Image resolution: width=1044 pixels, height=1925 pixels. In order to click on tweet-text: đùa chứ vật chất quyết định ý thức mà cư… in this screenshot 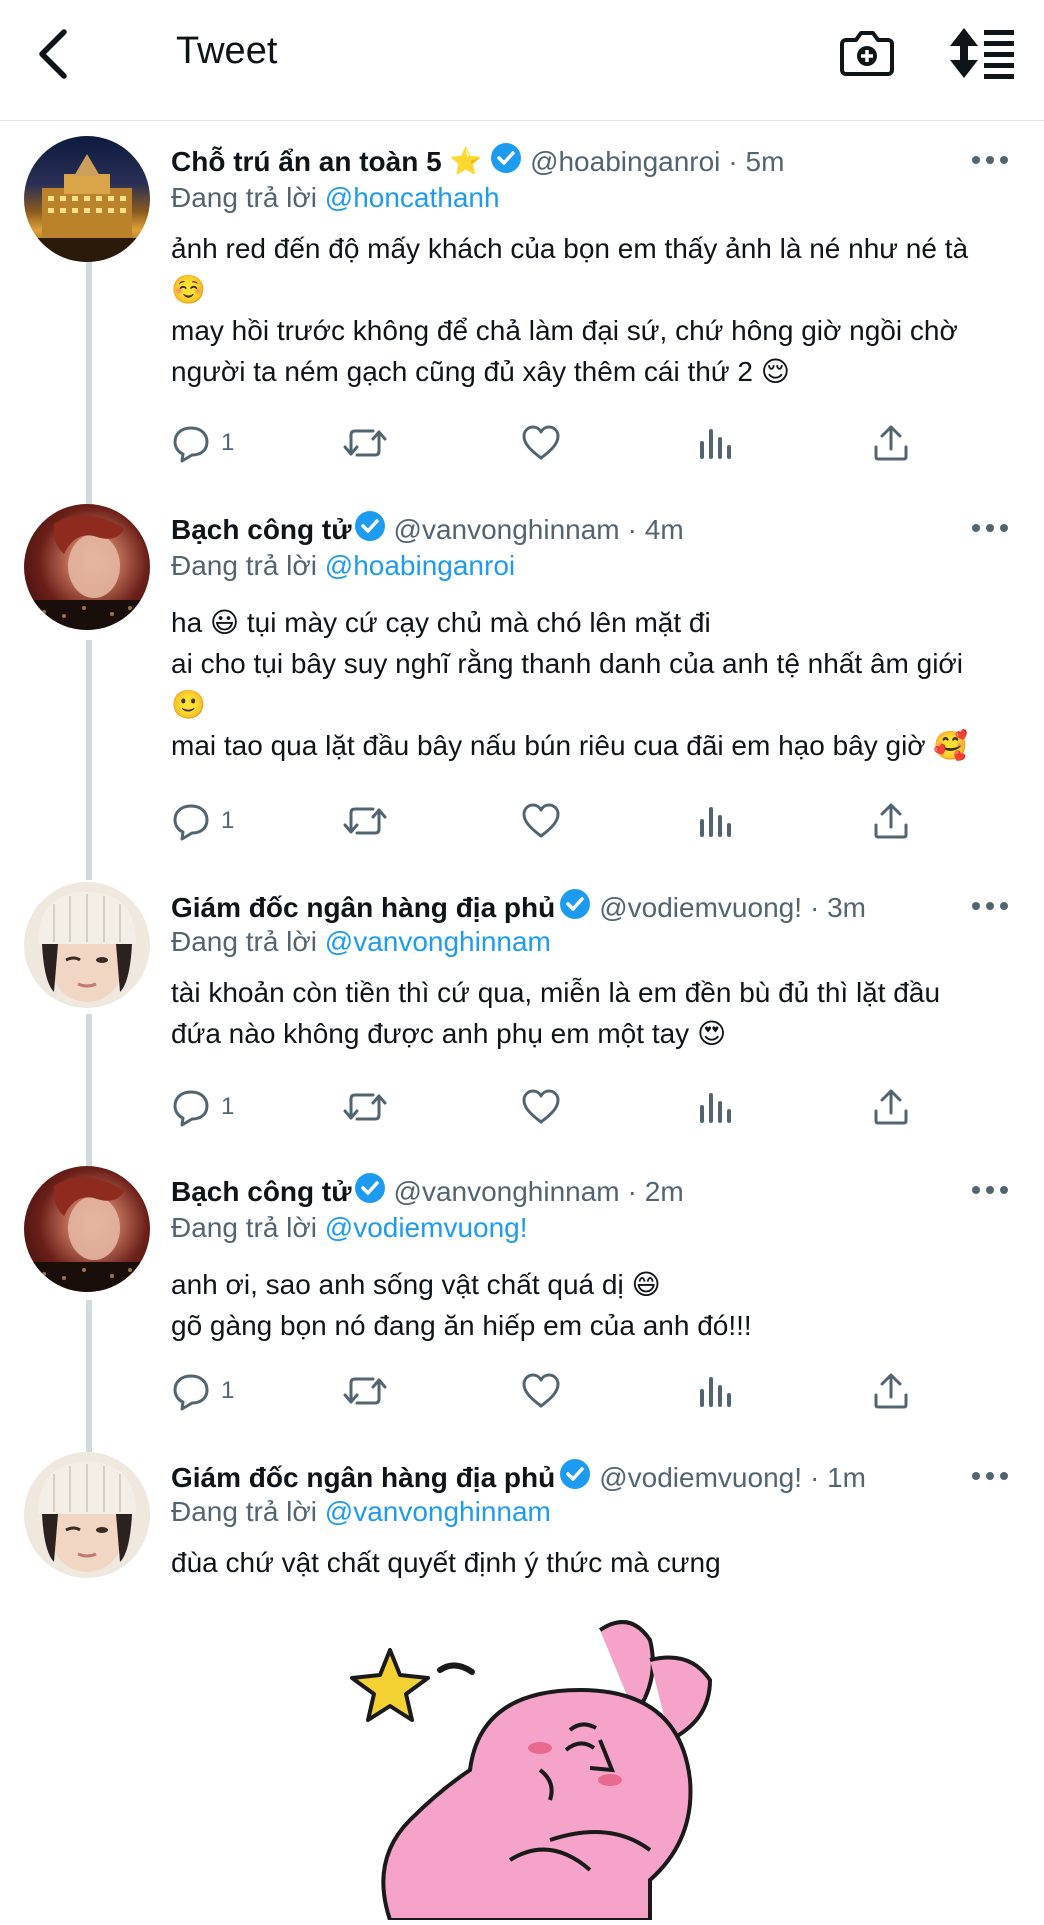, I will do `click(596, 1562)`.